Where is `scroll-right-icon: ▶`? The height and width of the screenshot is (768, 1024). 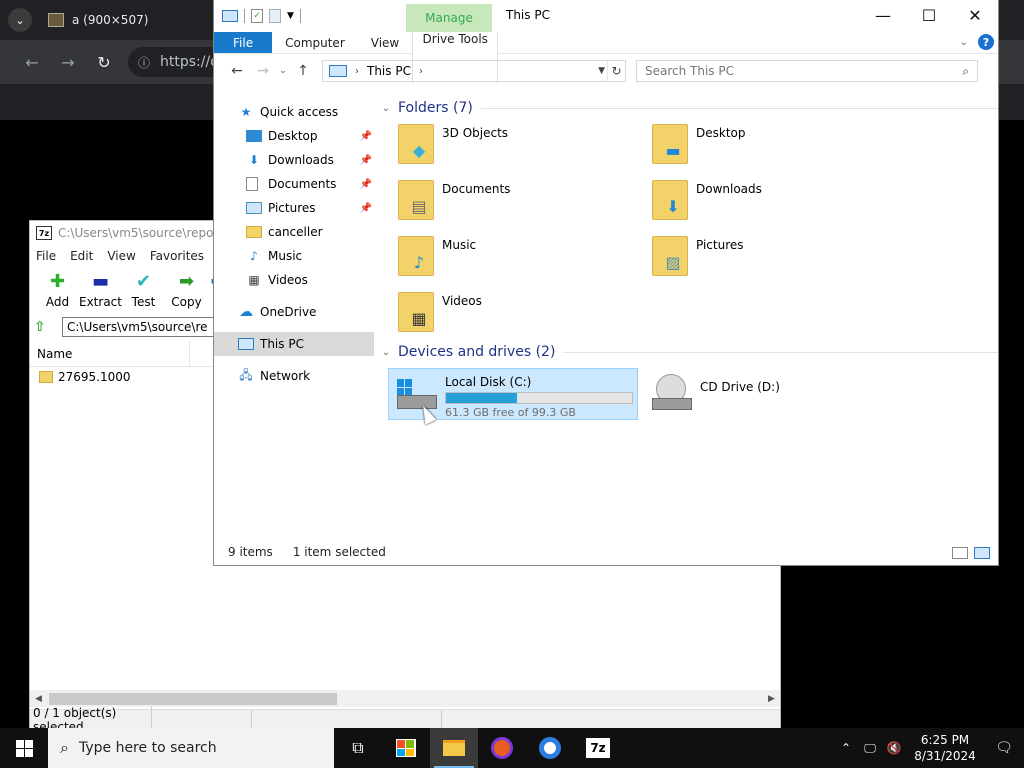 scroll-right-icon: ▶ is located at coordinates (771, 699).